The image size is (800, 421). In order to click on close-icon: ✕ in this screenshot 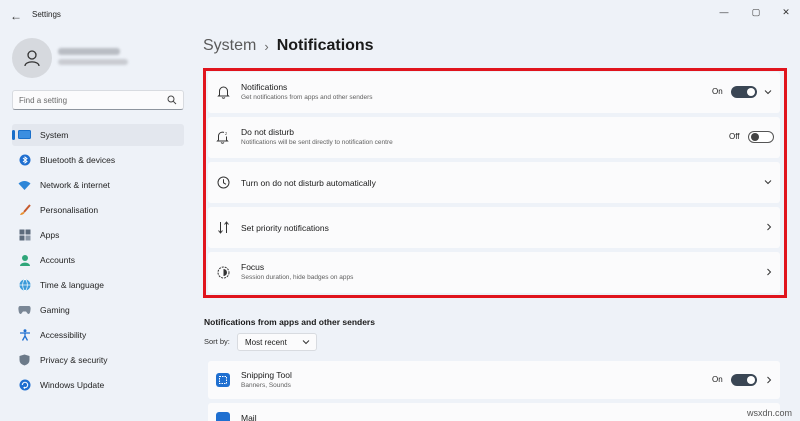, I will do `click(786, 11)`.